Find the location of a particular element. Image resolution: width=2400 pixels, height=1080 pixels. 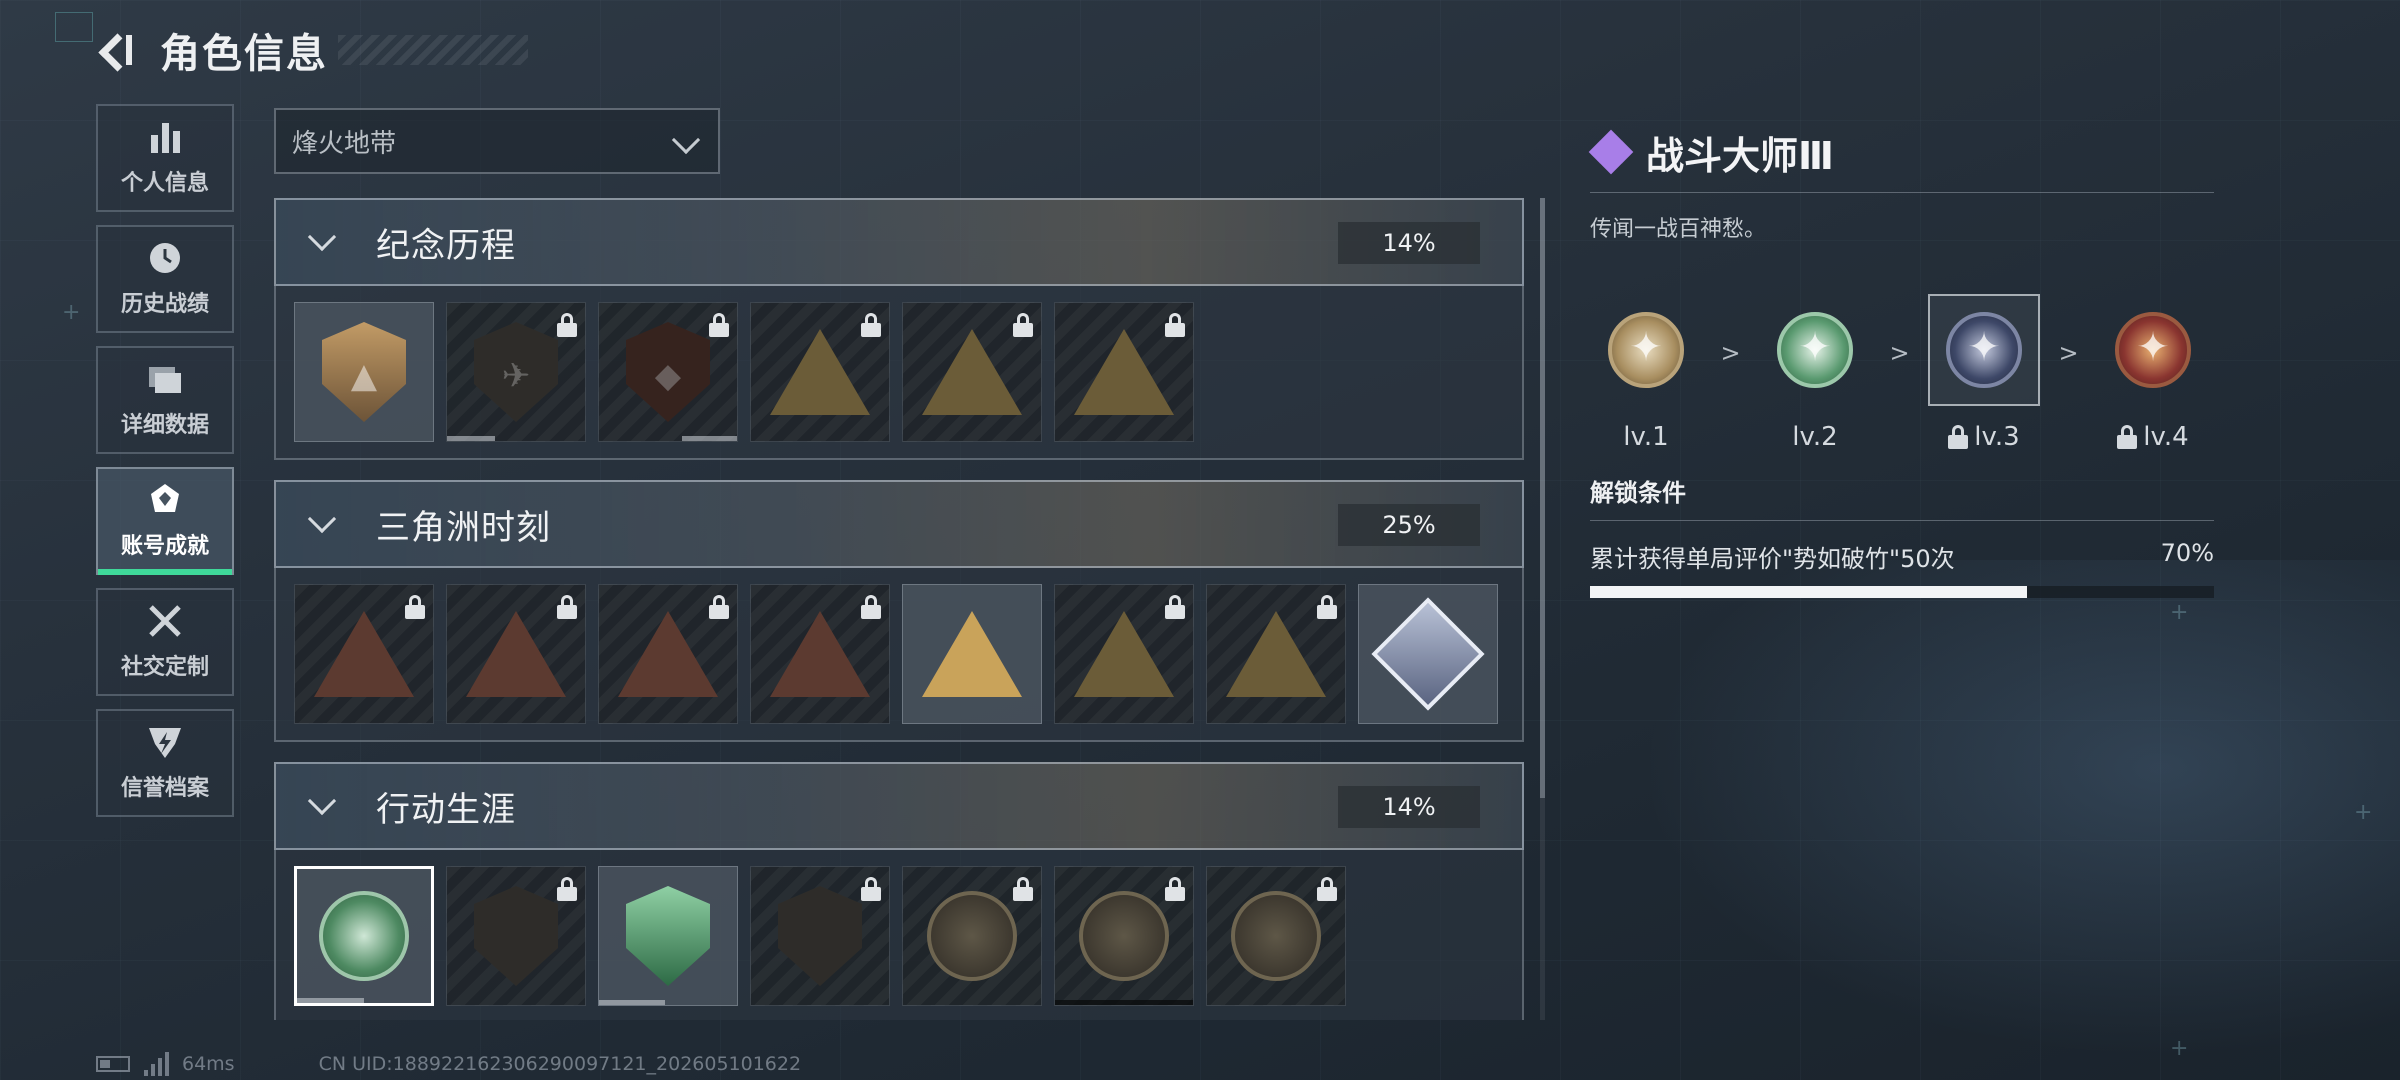

sidebar-nav: 个人信息 历史战绩 详细数据 账号成就 社交定制 信誉档案 is located at coordinates (165, 467).